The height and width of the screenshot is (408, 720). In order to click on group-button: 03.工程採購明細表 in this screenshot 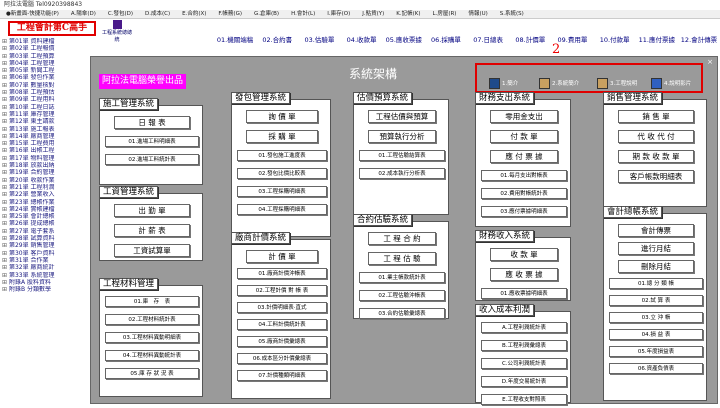, I will do `click(282, 191)`.